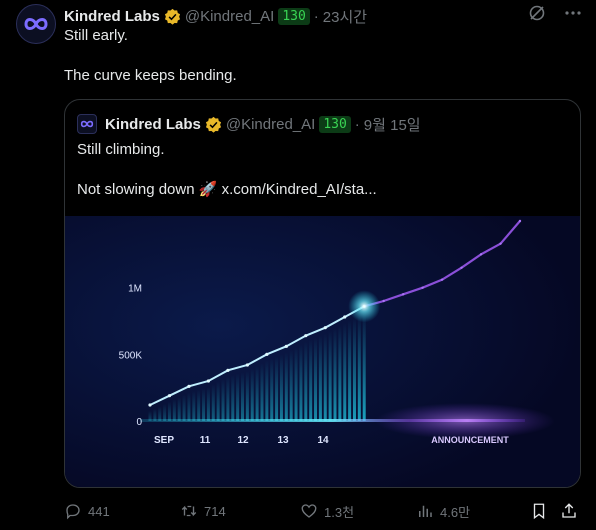 This screenshot has width=596, height=530. What do you see at coordinates (345, 16) in the screenshot?
I see `tweet-timestamp: 23시간` at bounding box center [345, 16].